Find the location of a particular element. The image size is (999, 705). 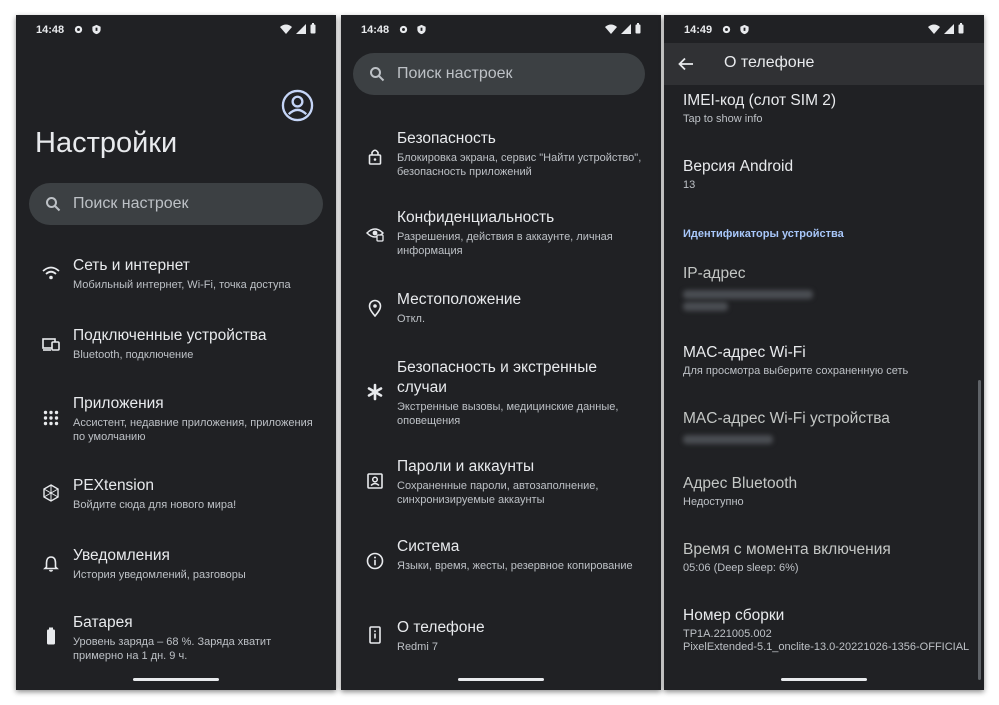

item-subtitle: Откл. is located at coordinates (411, 319).